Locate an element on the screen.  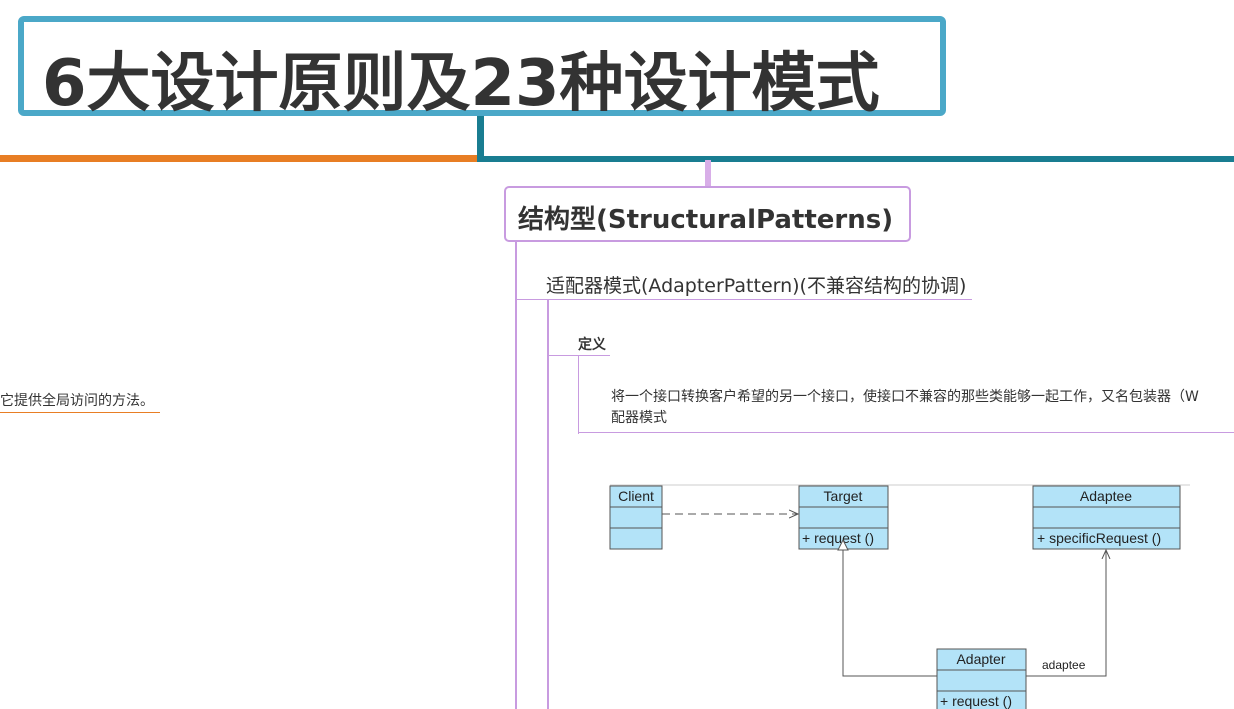
adapter-pattern-underline is located at coordinates (744, 299).